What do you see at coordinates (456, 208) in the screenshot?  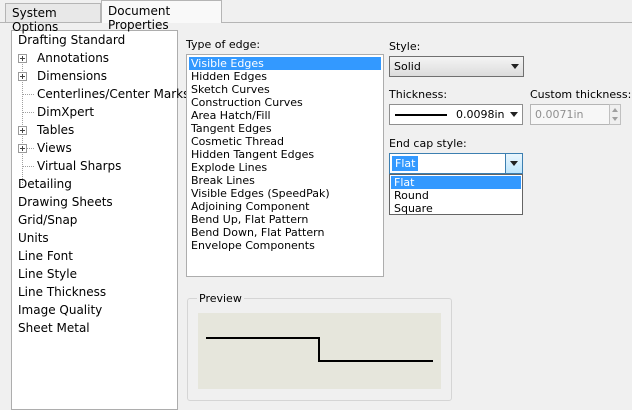 I see `option-square: Square` at bounding box center [456, 208].